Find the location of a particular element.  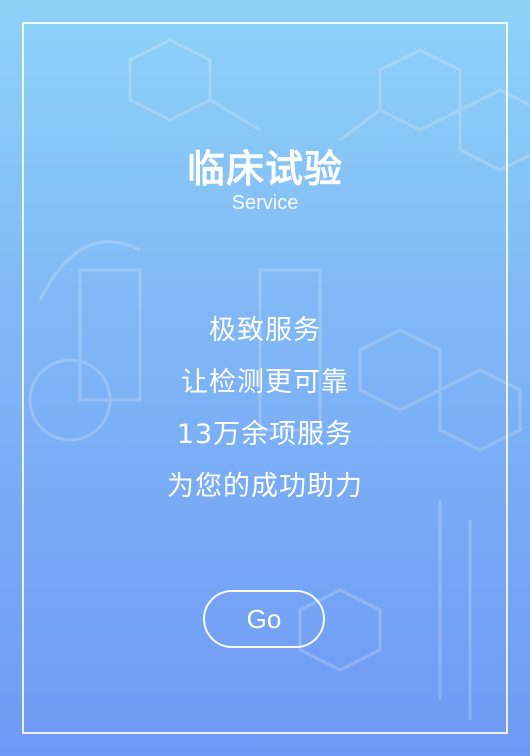

tagline-item: 13万余项服务 is located at coordinates (265, 434).